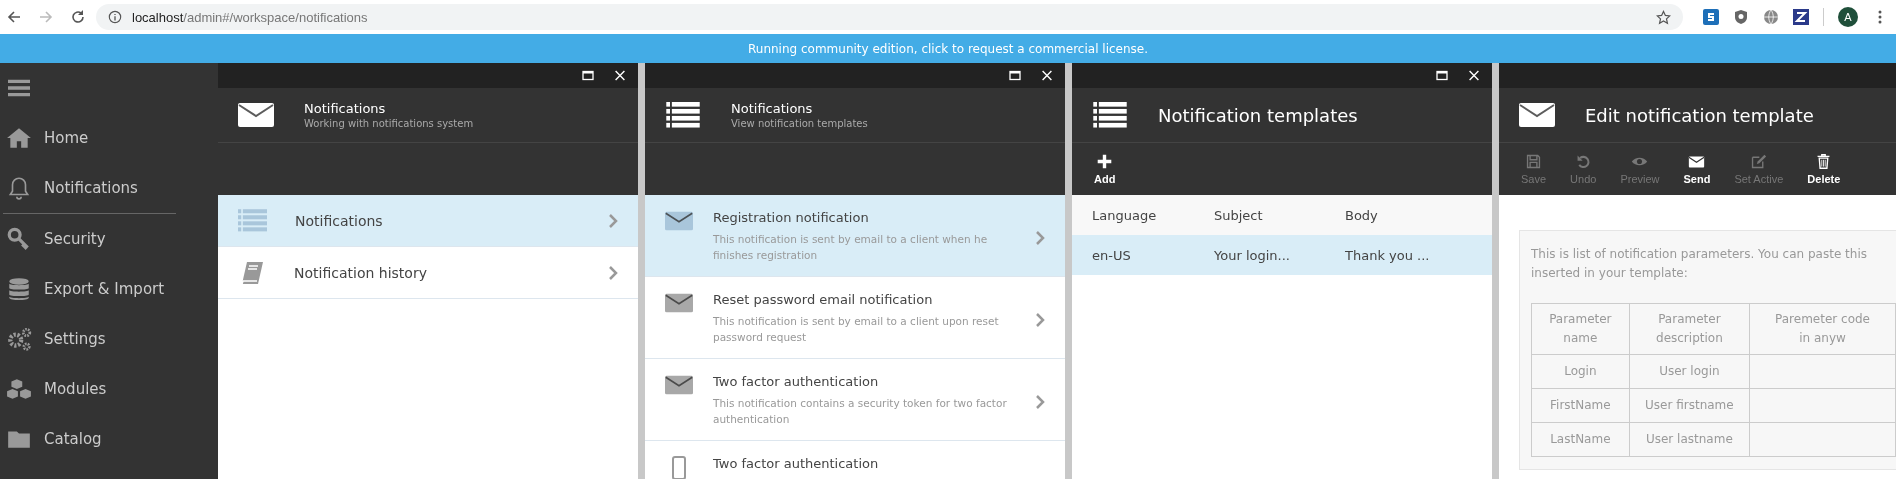  Describe the element at coordinates (109, 439) in the screenshot. I see `sidebar-item: Catalog` at that location.